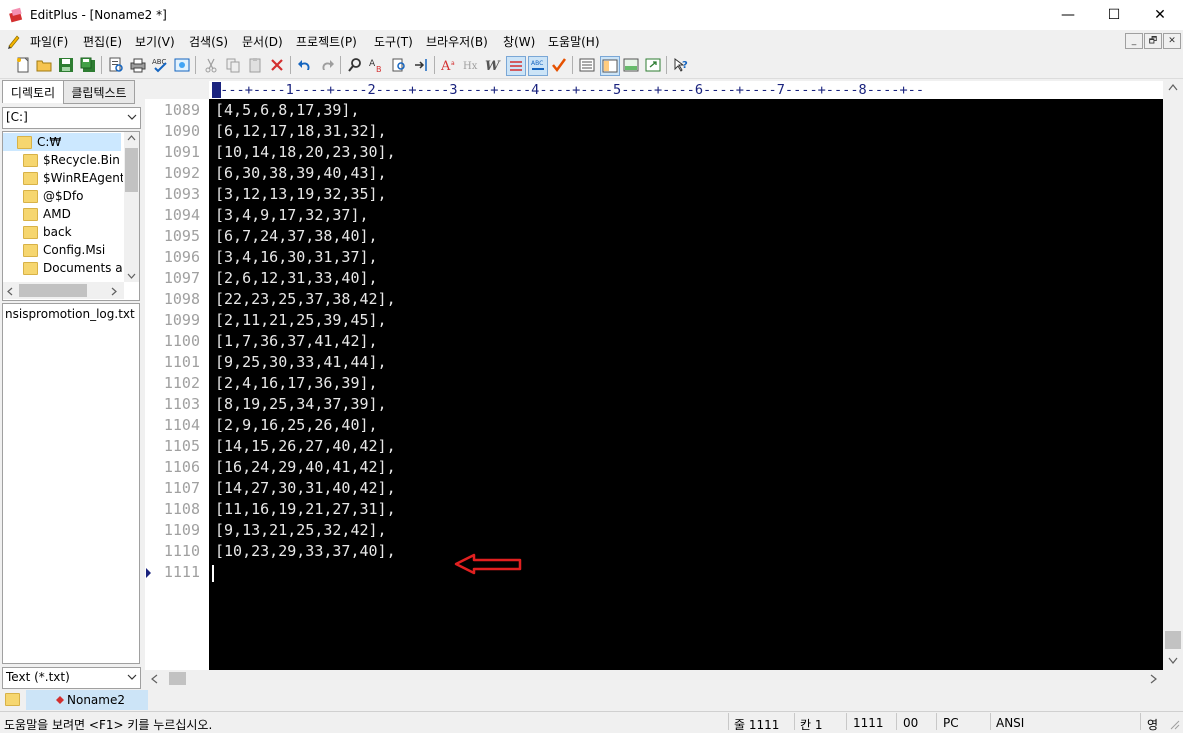  What do you see at coordinates (393, 41) in the screenshot?
I see `menu-tools: 도구(T)` at bounding box center [393, 41].